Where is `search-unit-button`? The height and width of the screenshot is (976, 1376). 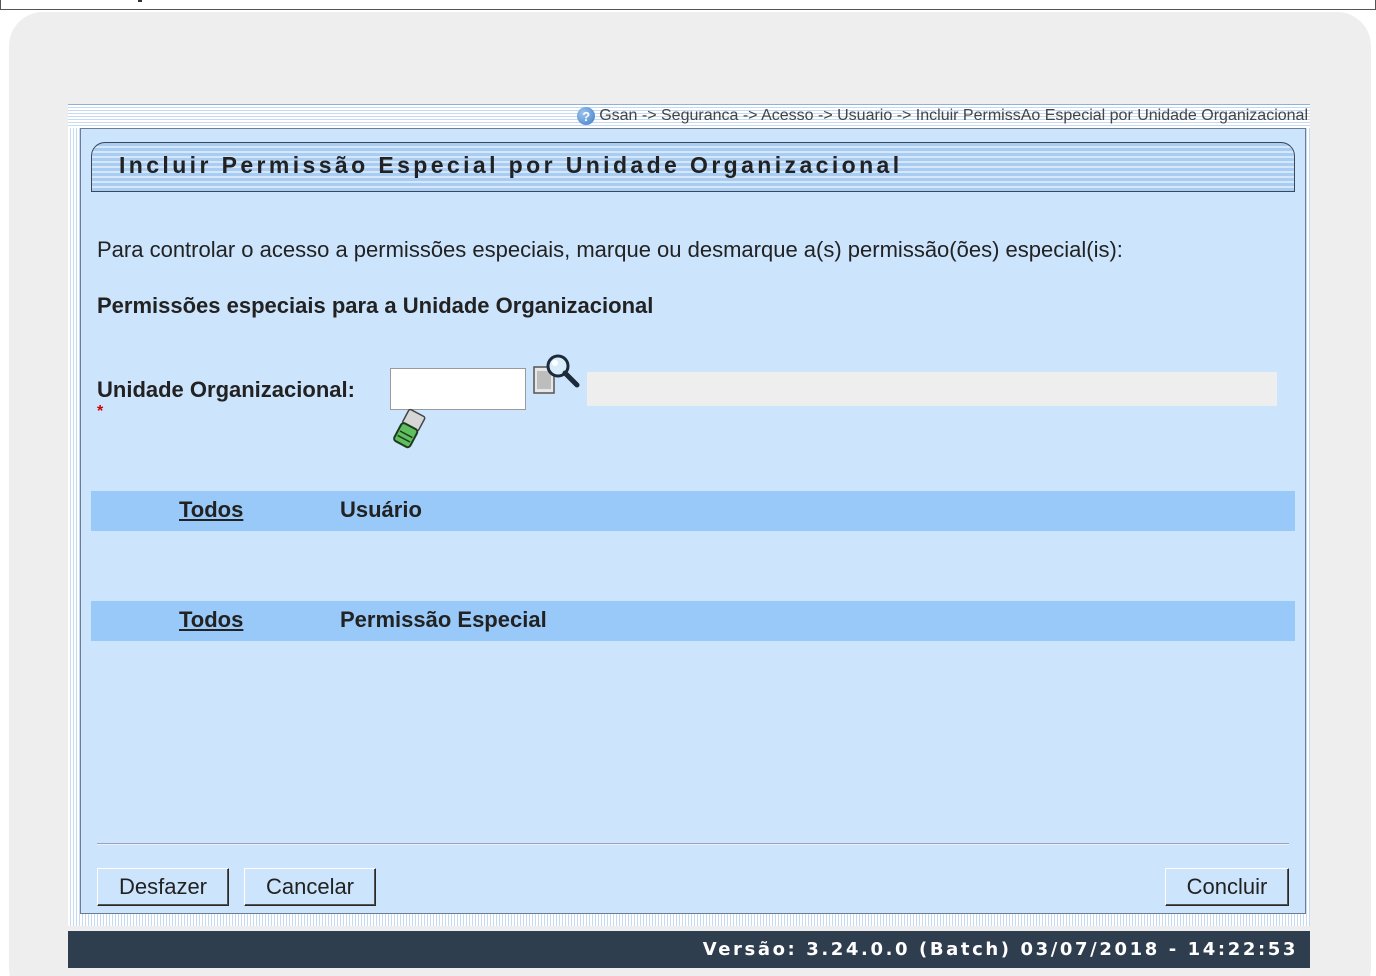
search-unit-button is located at coordinates (556, 377).